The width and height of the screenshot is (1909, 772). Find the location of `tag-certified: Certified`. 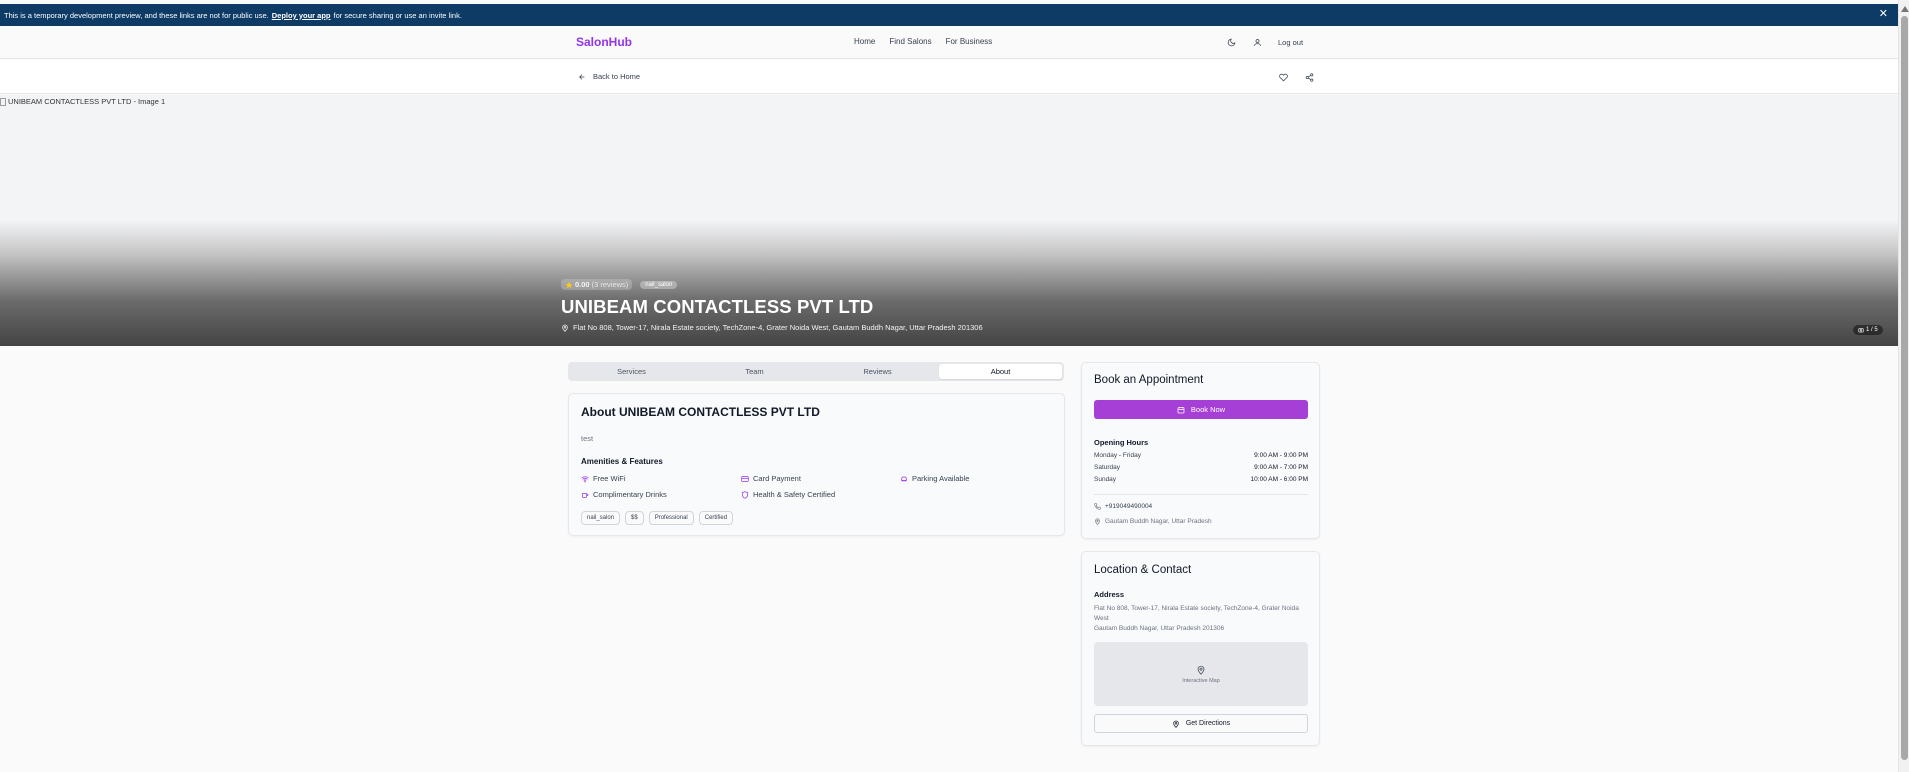

tag-certified: Certified is located at coordinates (716, 518).